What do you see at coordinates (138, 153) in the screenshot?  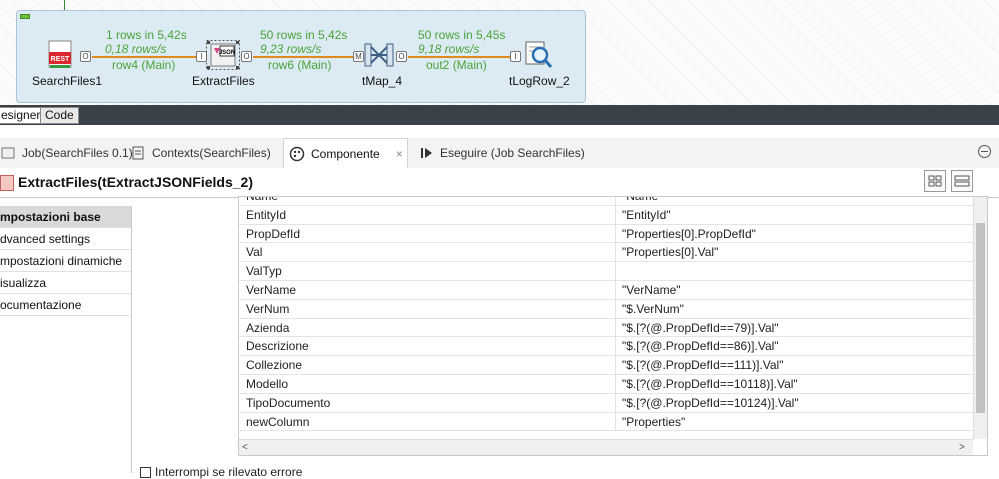 I see `contexts-icon` at bounding box center [138, 153].